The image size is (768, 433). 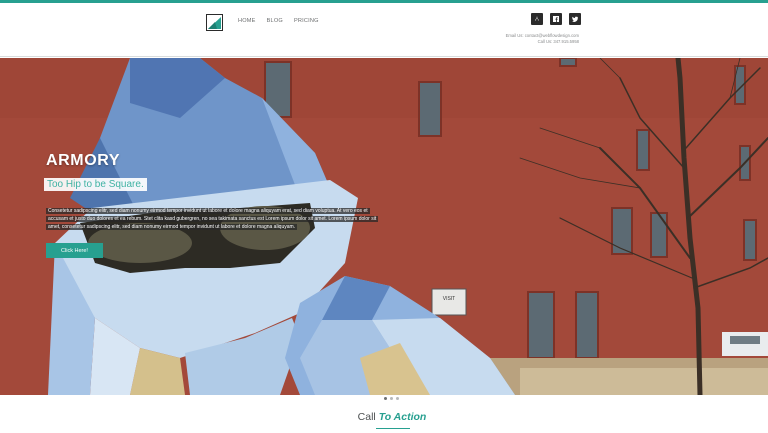 What do you see at coordinates (368, 417) in the screenshot?
I see `cta-prefix: Call` at bounding box center [368, 417].